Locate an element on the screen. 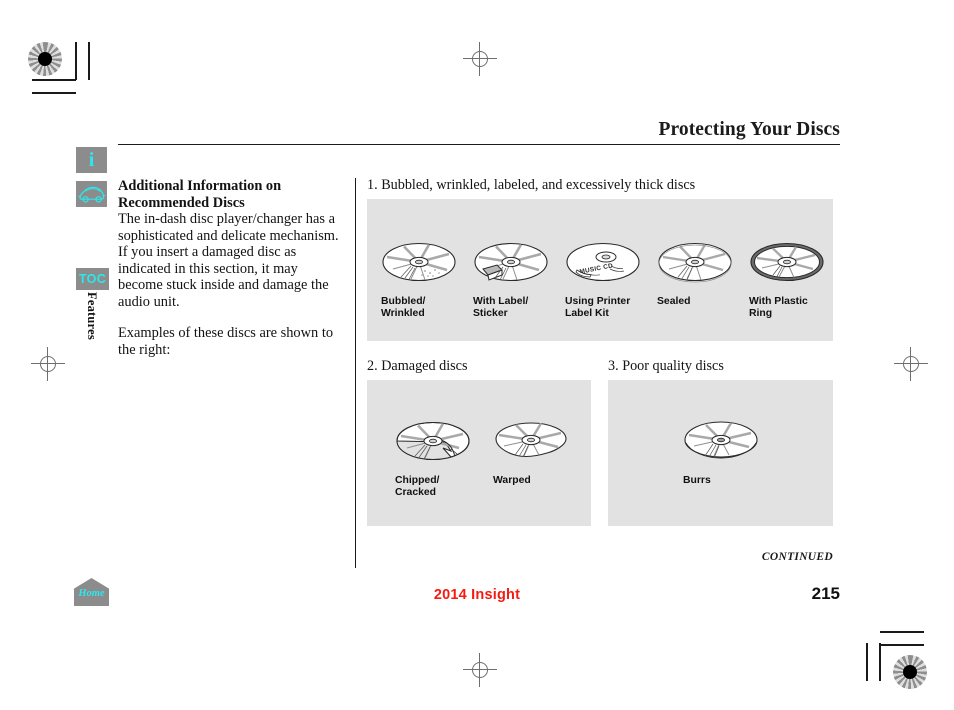 The image size is (954, 710). section-tab-features: Features is located at coordinates (91, 322).